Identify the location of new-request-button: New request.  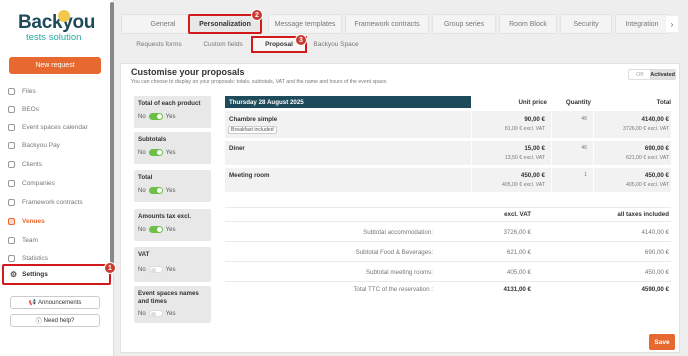
(55, 65).